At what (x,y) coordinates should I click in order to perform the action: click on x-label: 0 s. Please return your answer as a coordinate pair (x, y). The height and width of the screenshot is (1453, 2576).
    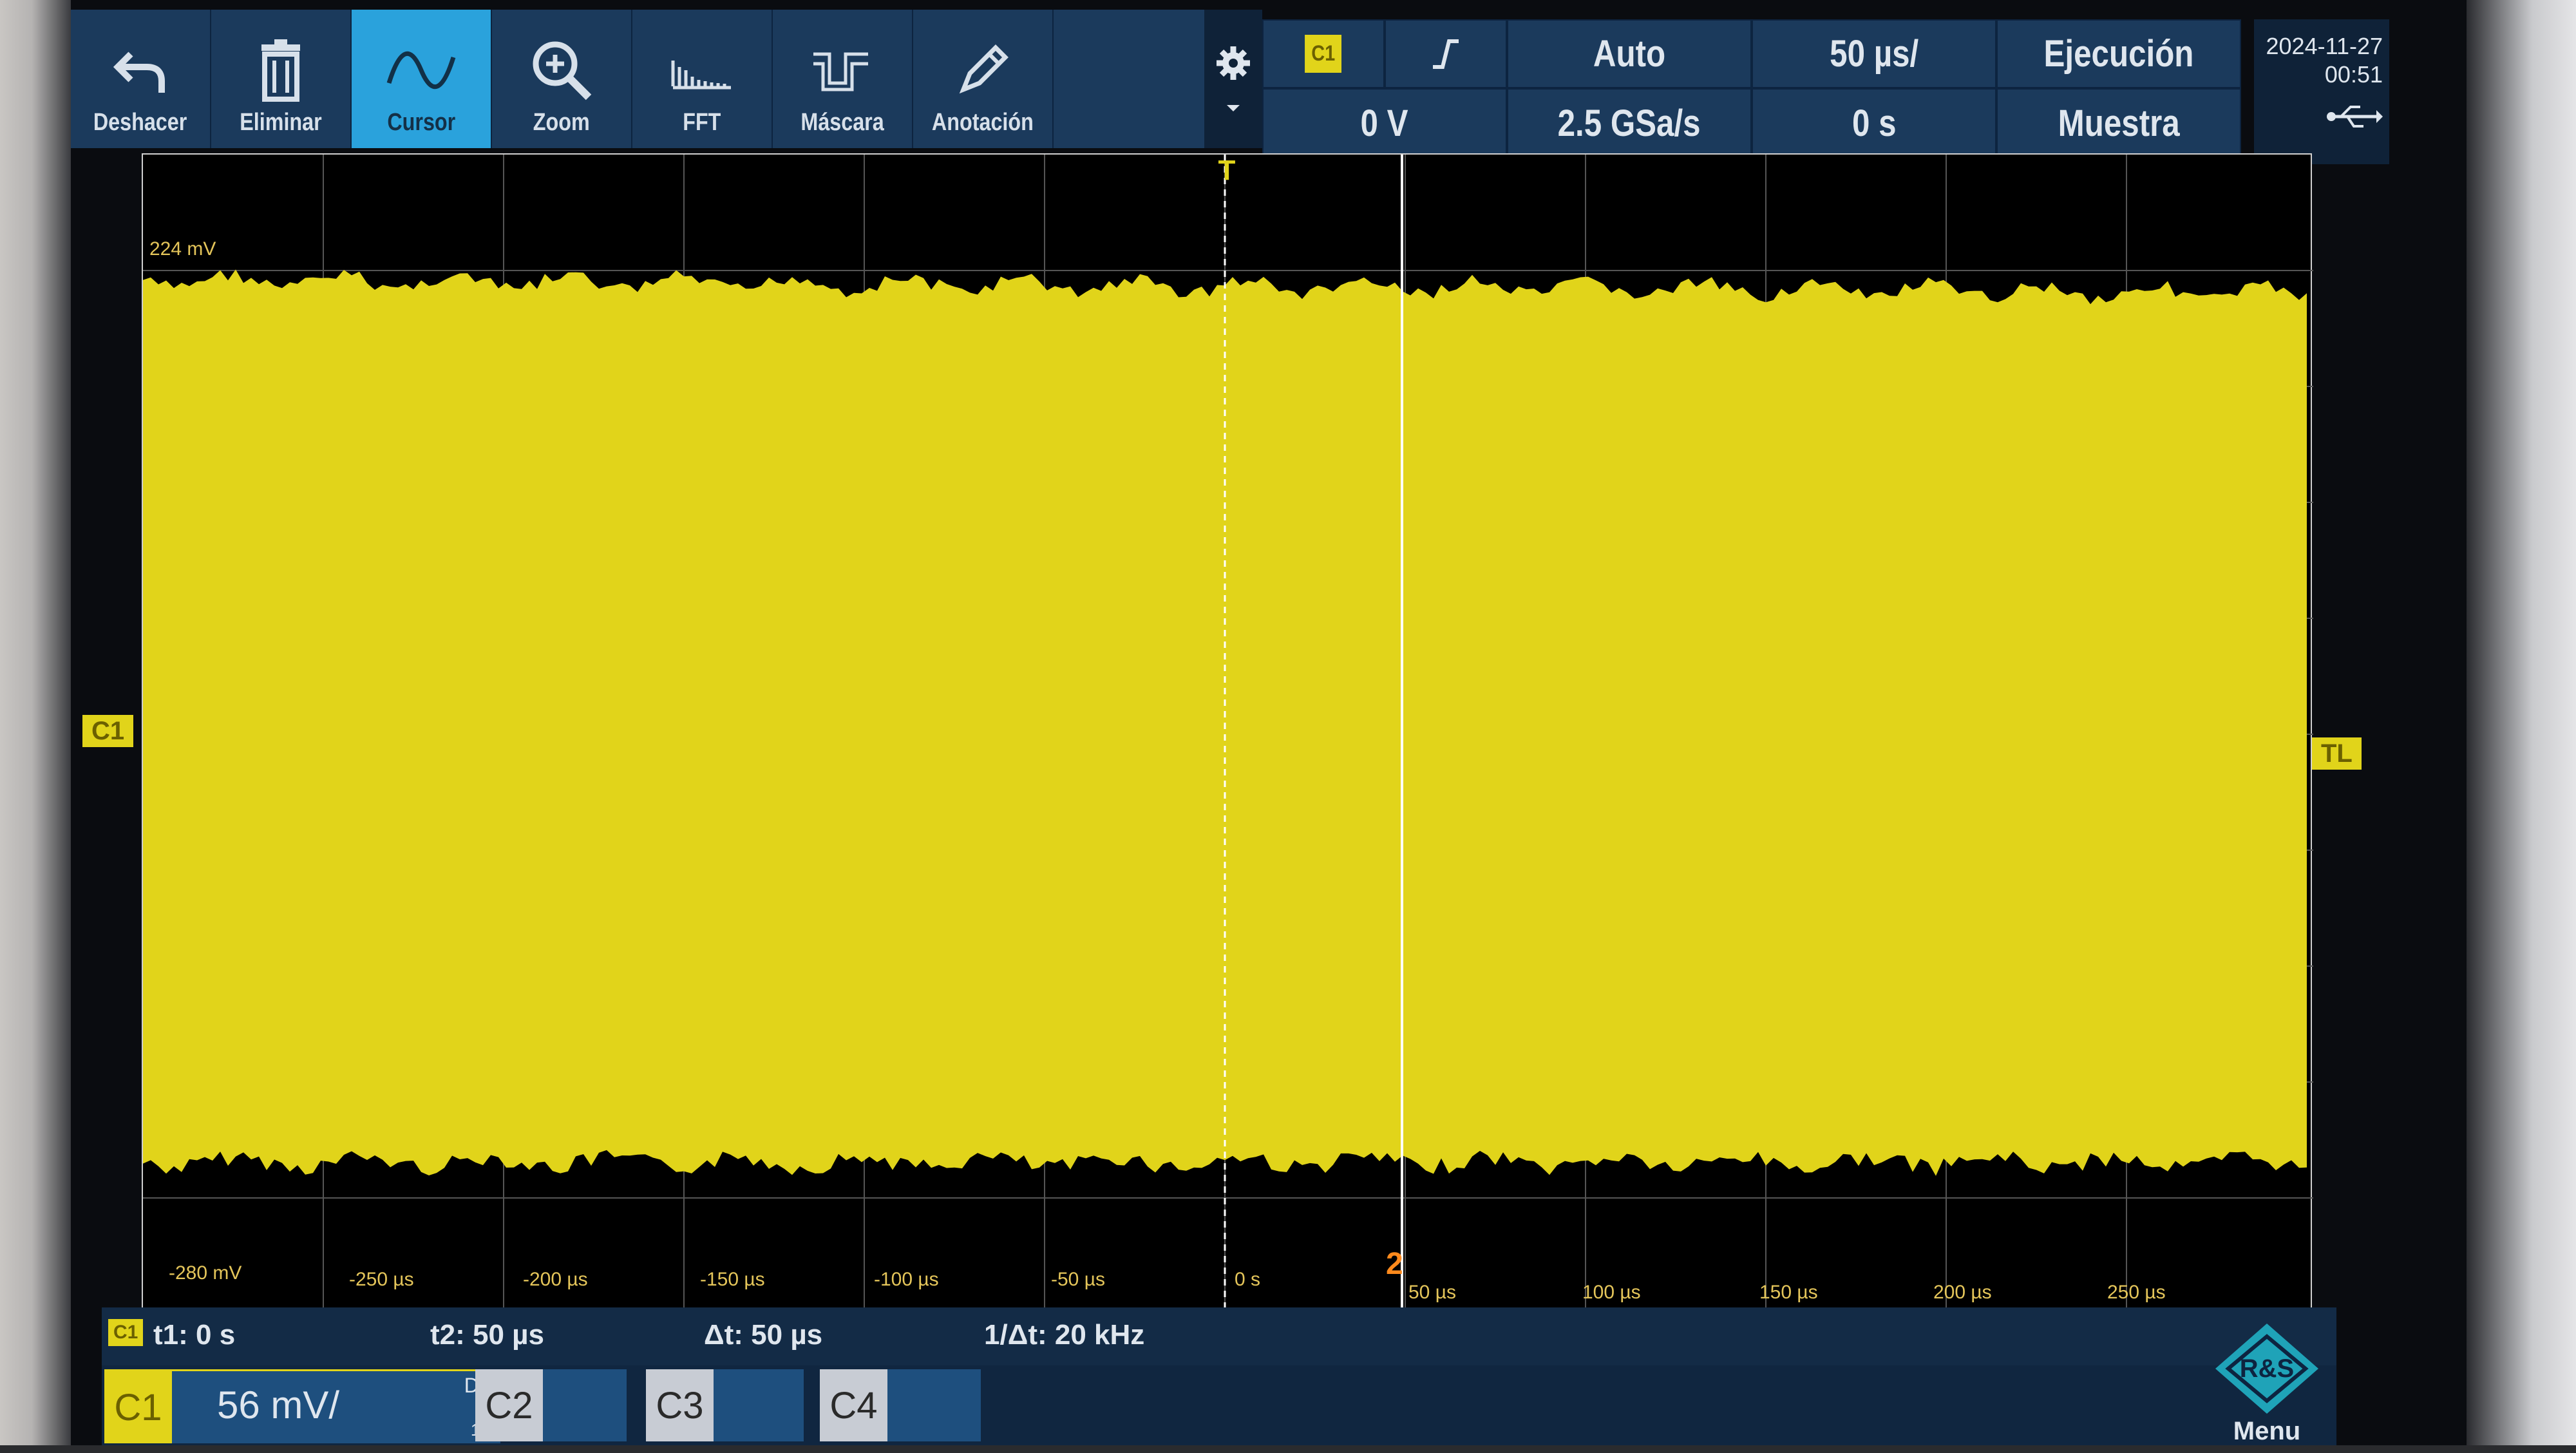
    Looking at the image, I should click on (1248, 1279).